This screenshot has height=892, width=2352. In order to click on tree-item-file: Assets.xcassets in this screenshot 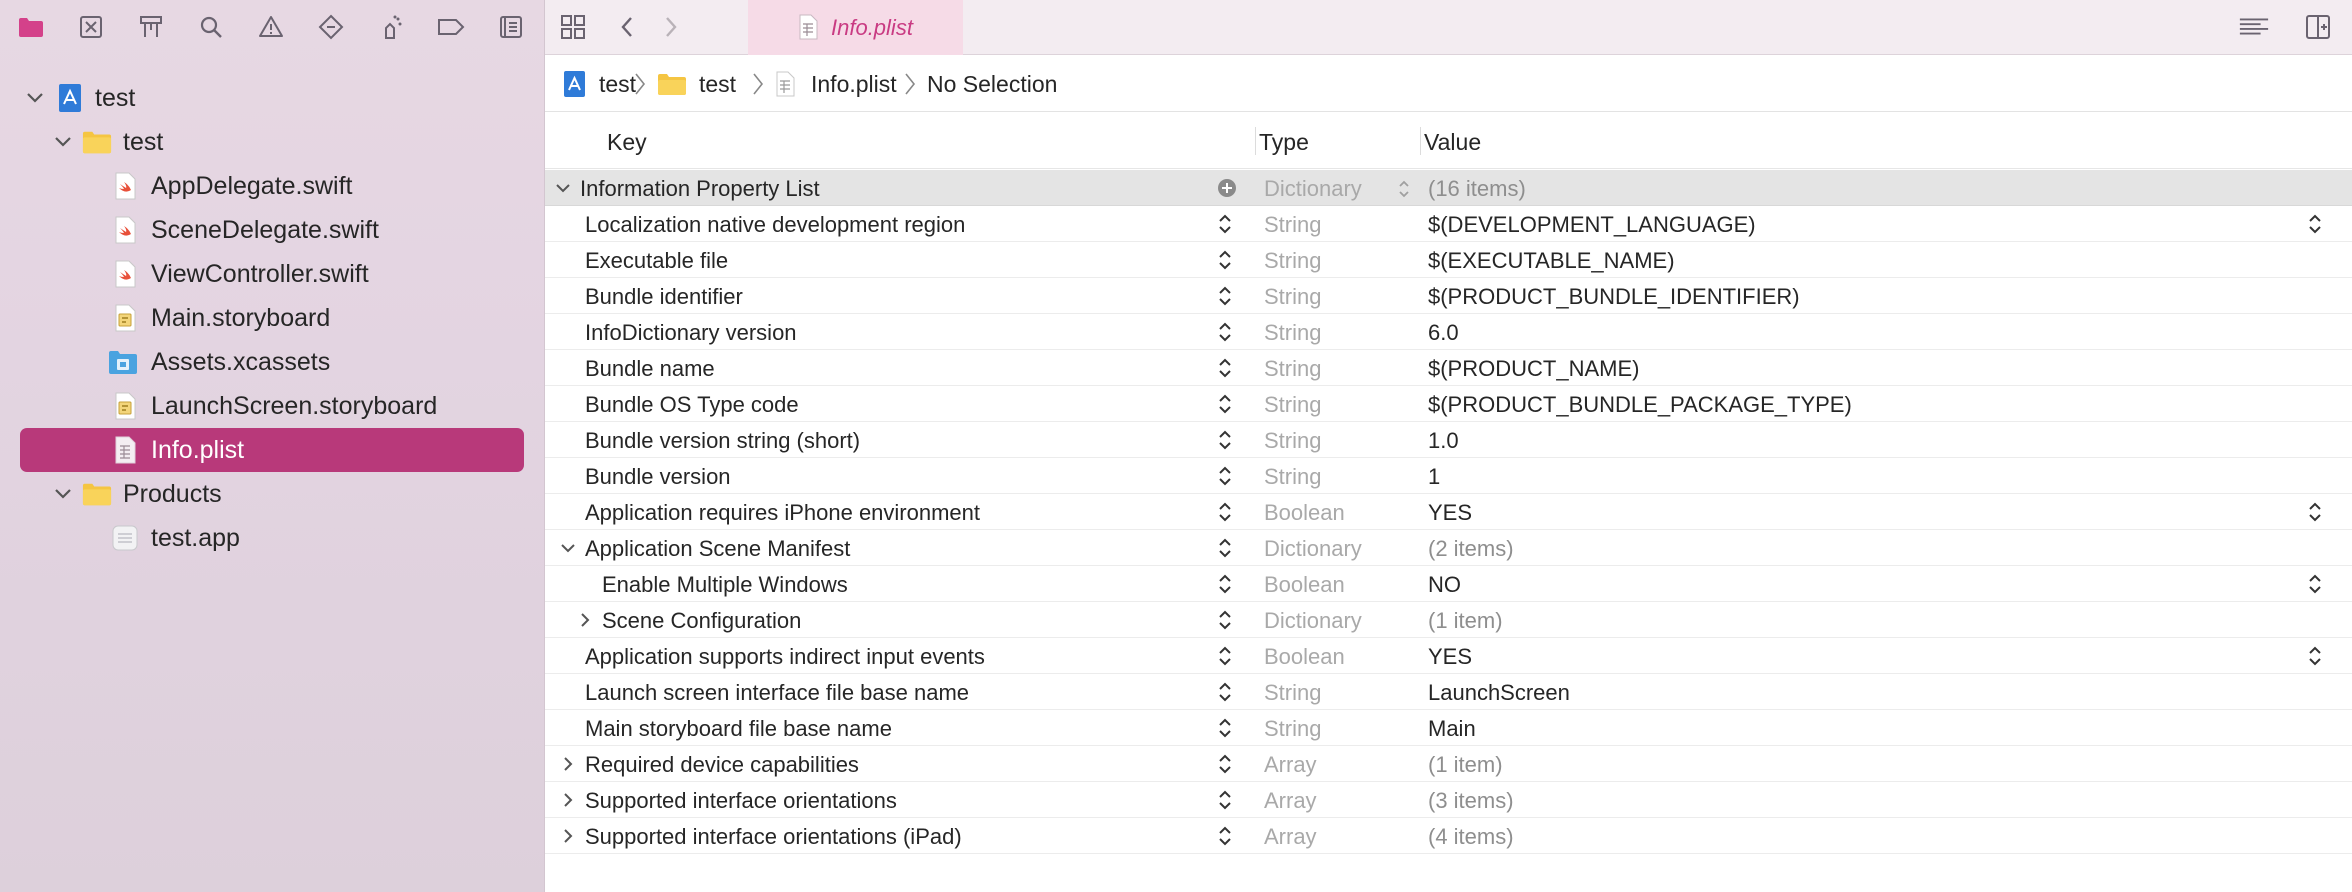, I will do `click(272, 362)`.